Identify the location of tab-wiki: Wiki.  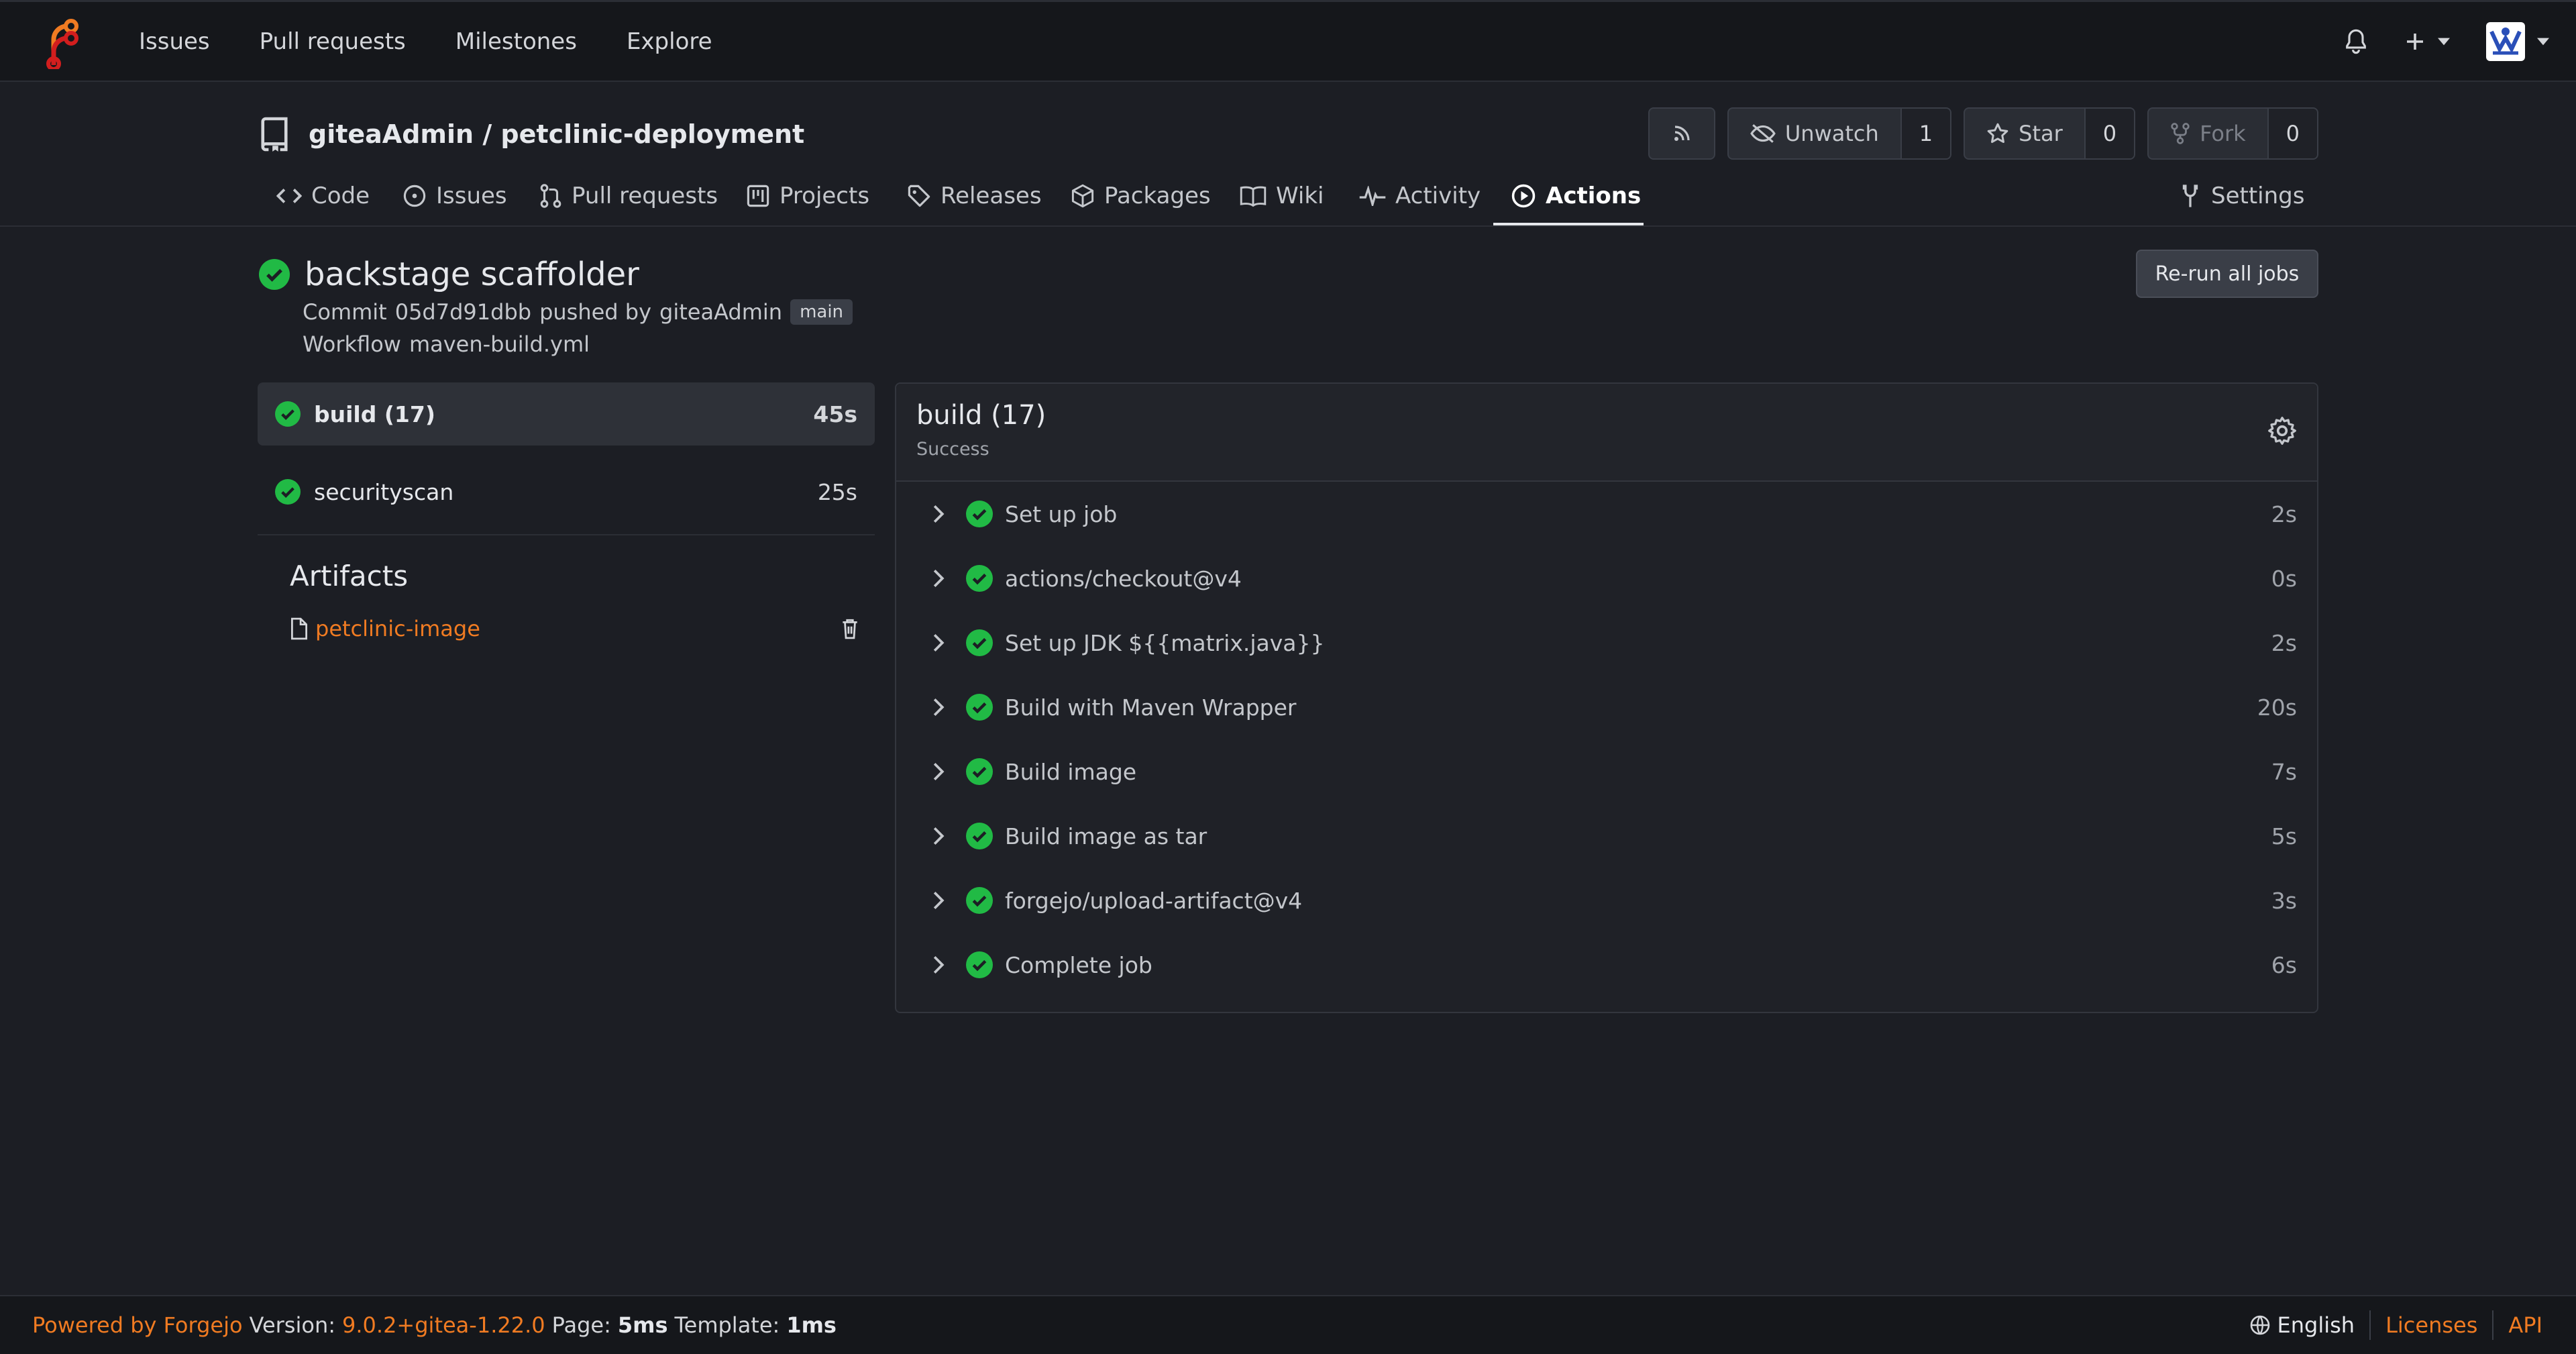
(1282, 196).